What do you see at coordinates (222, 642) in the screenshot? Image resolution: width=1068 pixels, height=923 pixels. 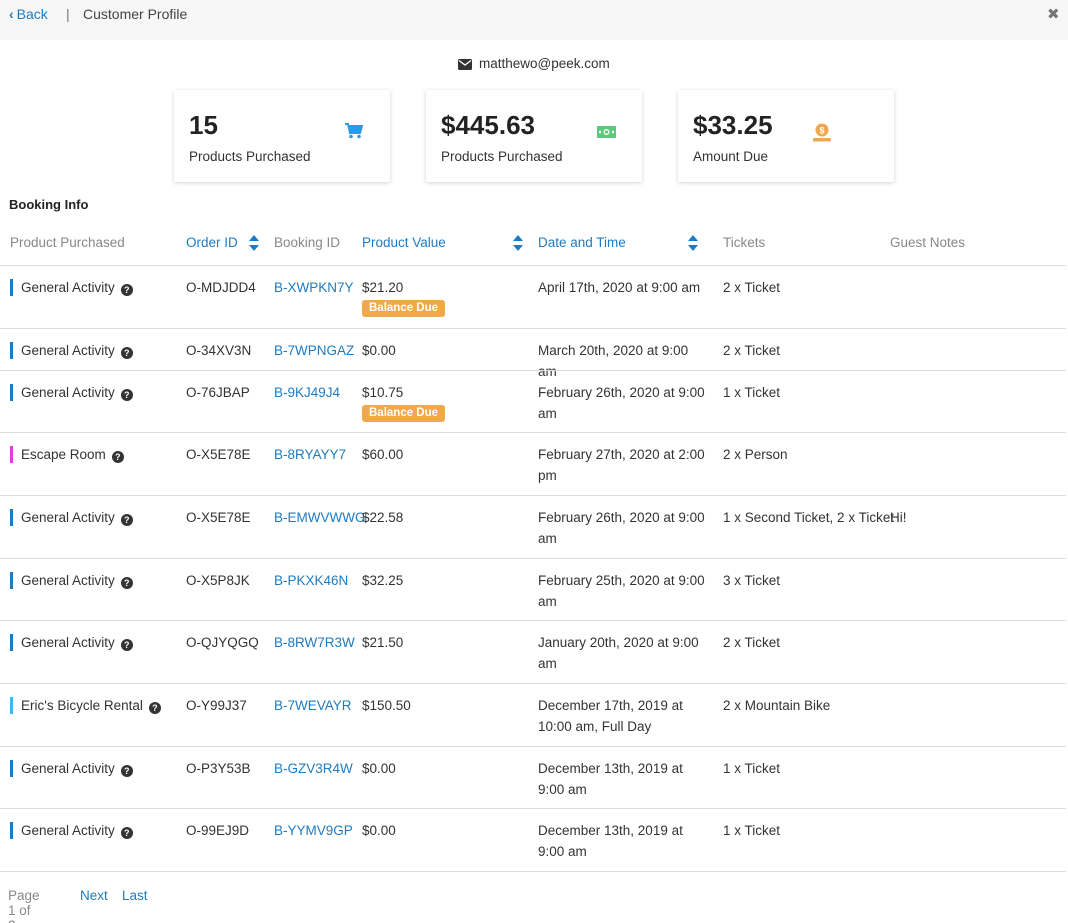 I see `order-id: O-QJYQGQ` at bounding box center [222, 642].